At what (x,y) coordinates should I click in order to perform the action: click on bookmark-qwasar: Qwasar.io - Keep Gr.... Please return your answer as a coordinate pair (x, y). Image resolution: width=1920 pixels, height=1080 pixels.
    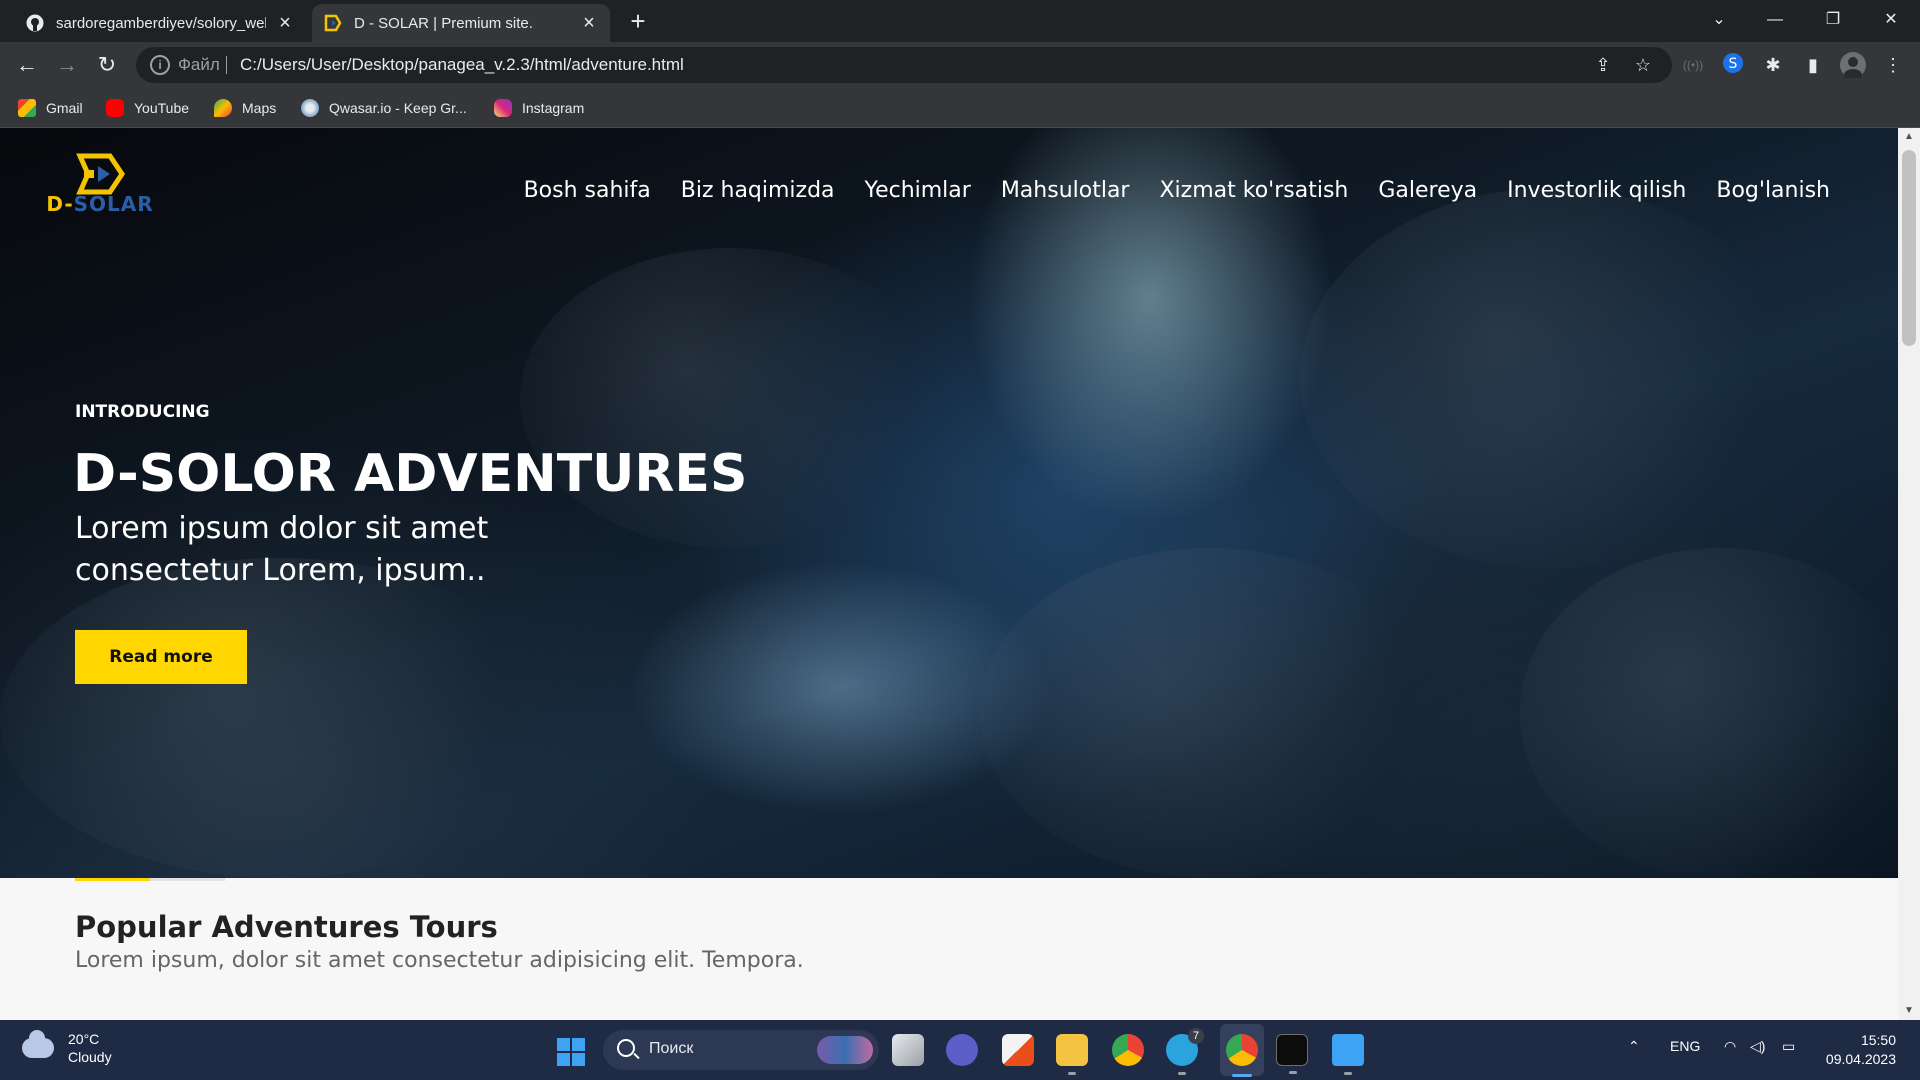
    Looking at the image, I should click on (384, 108).